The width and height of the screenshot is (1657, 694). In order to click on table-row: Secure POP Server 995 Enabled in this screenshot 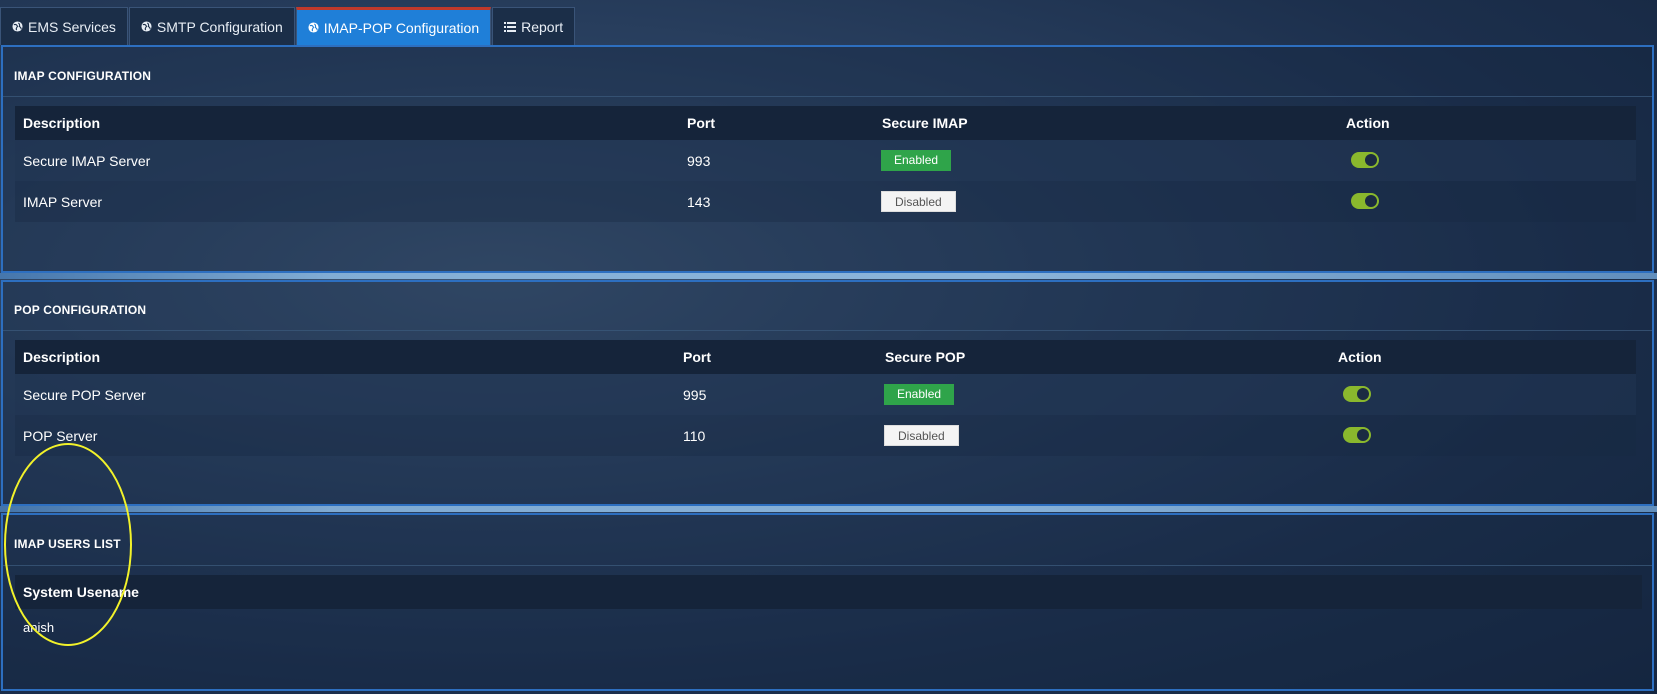, I will do `click(825, 394)`.